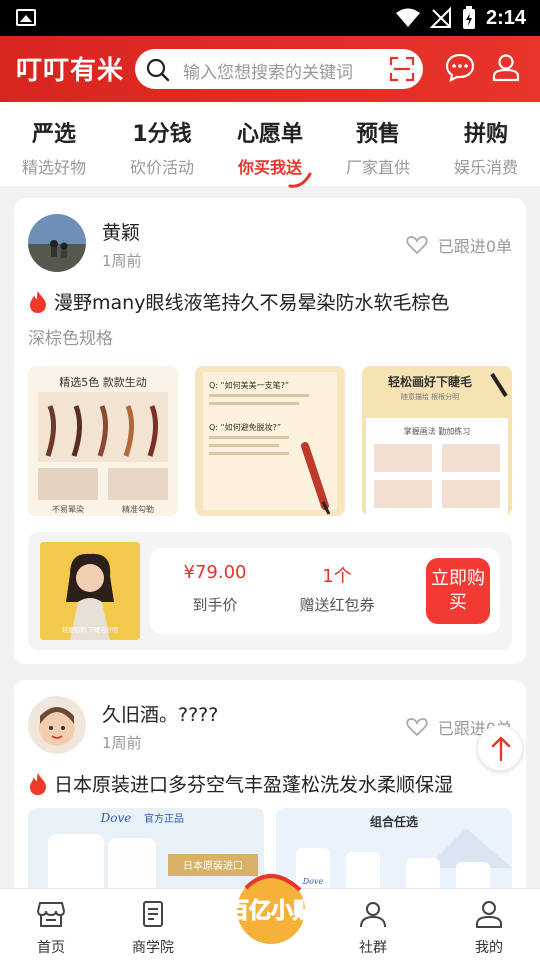  I want to click on product-image: 精选5色 款款生动 不易晕染 精准勾勒, so click(103, 441).